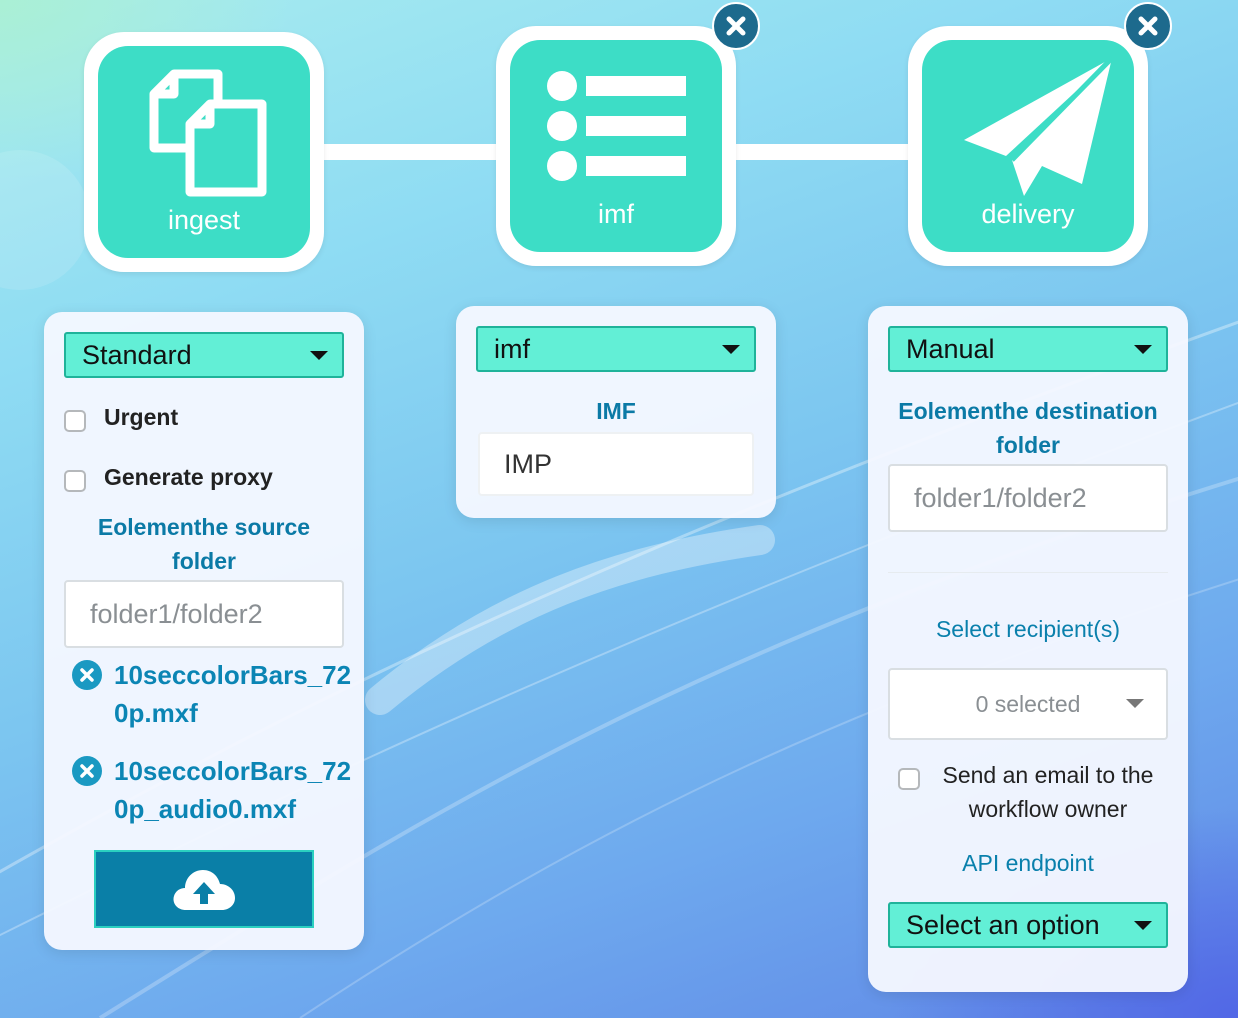 This screenshot has width=1238, height=1018. I want to click on source-folder-input: folder1/folder2, so click(204, 614).